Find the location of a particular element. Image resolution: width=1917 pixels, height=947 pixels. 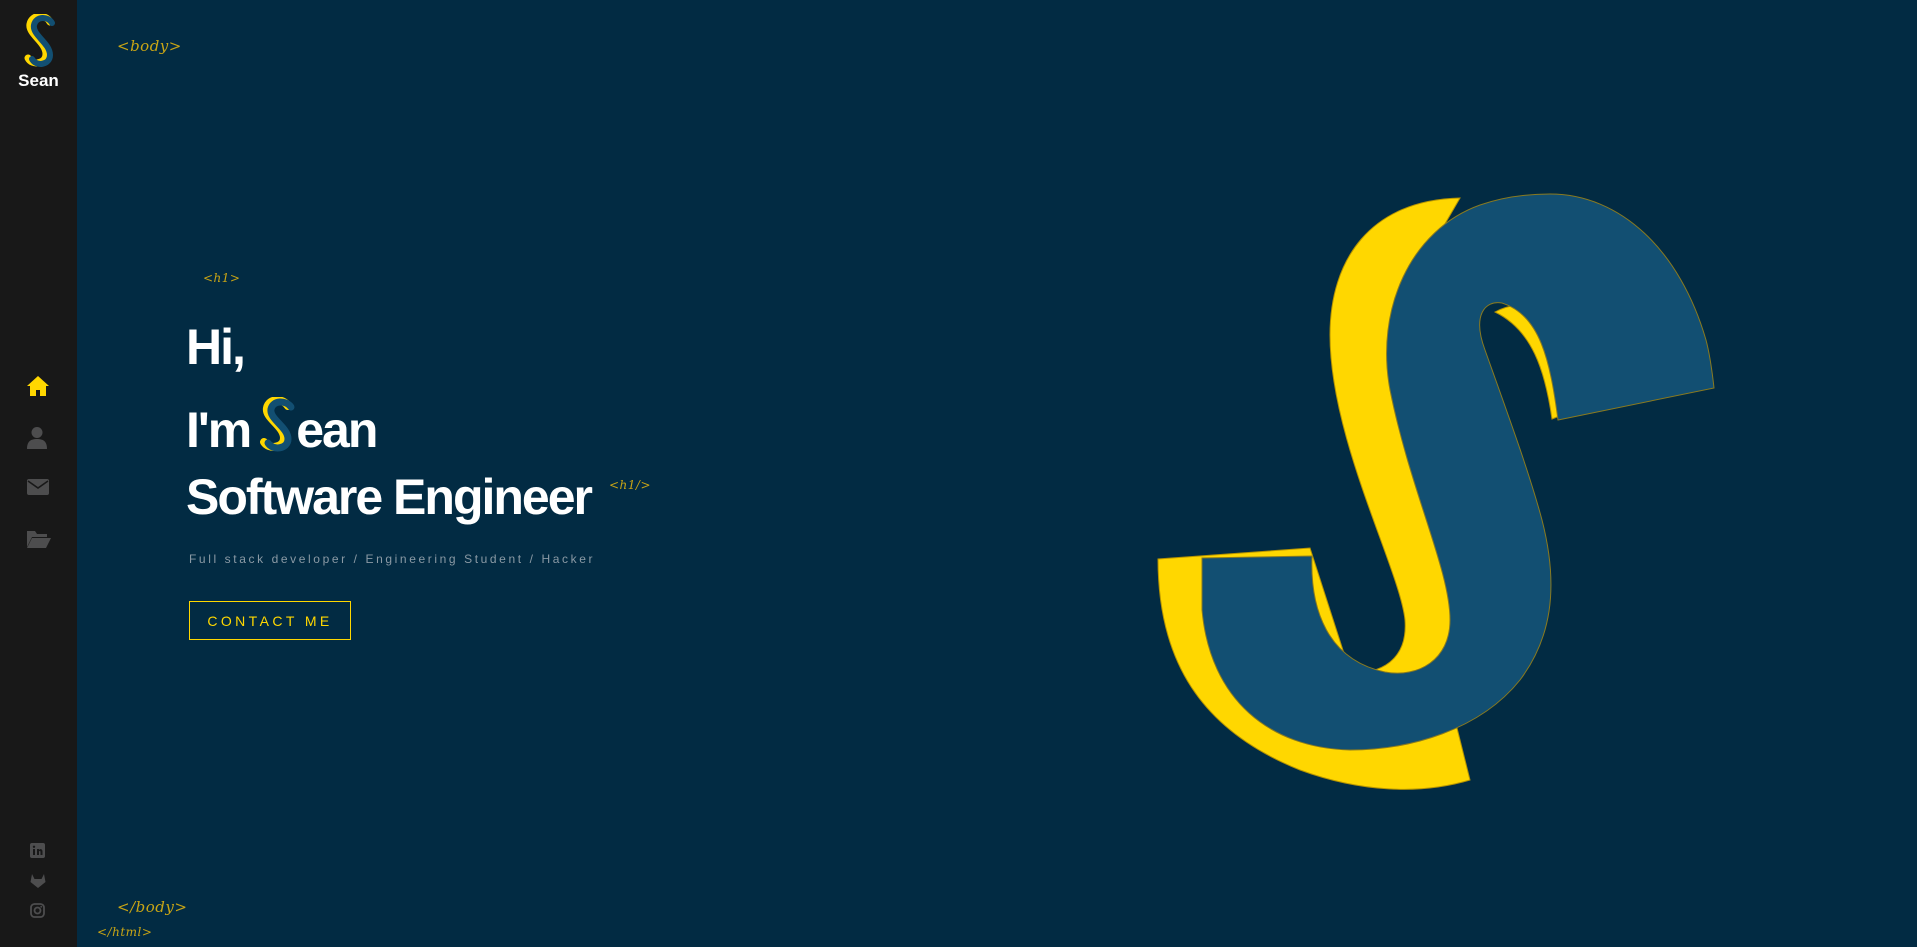

nav-portfolio is located at coordinates (38, 540).